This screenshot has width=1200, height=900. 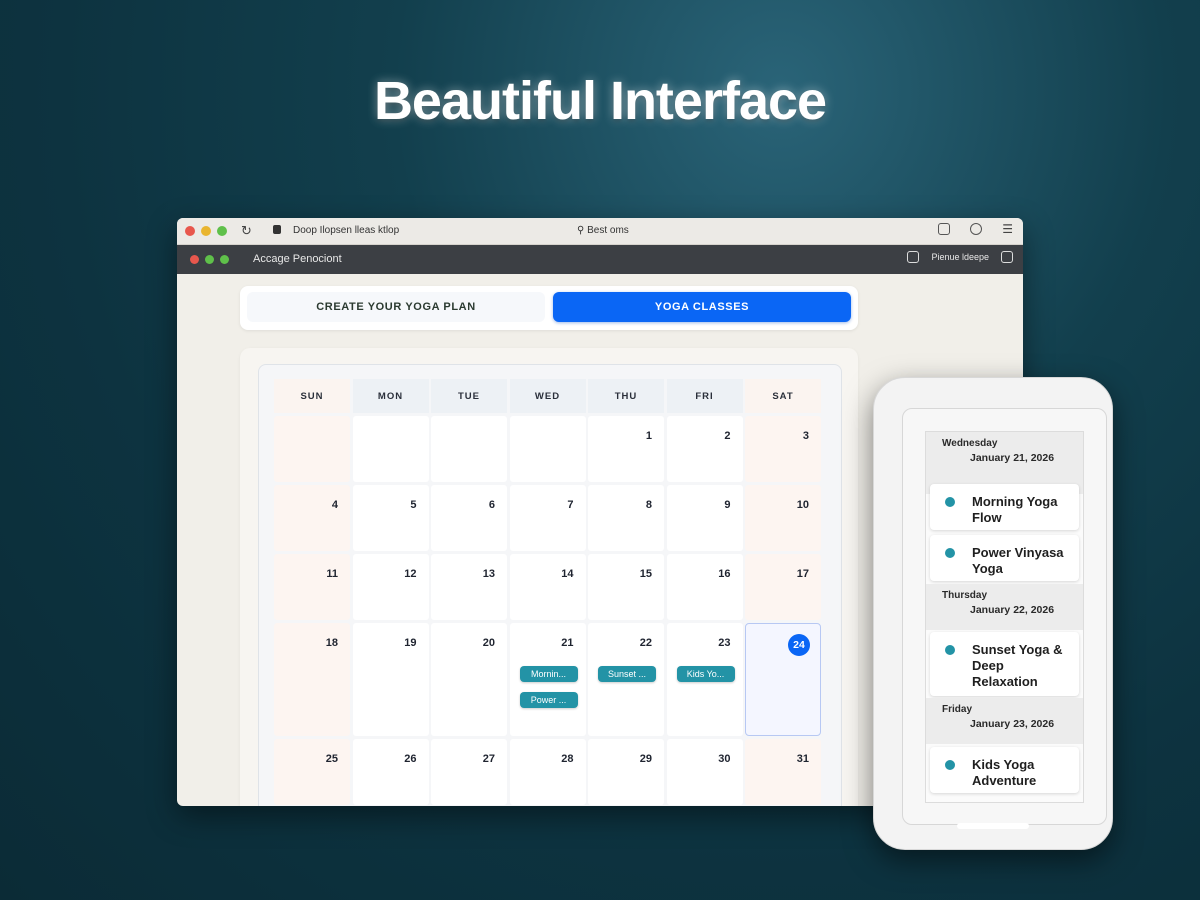 I want to click on app-close-button, so click(x=194, y=259).